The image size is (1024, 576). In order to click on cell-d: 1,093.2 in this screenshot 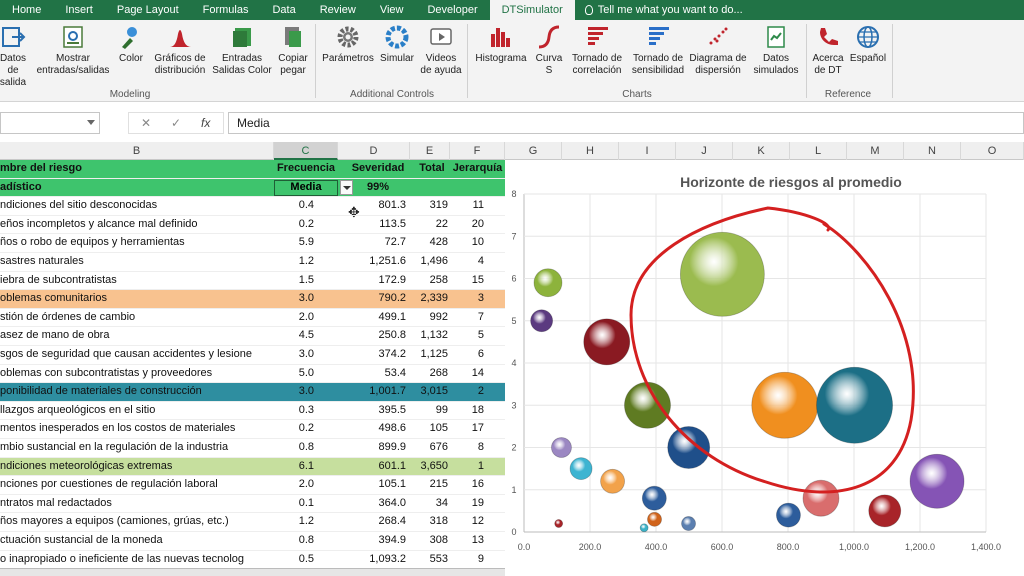, I will do `click(372, 559)`.